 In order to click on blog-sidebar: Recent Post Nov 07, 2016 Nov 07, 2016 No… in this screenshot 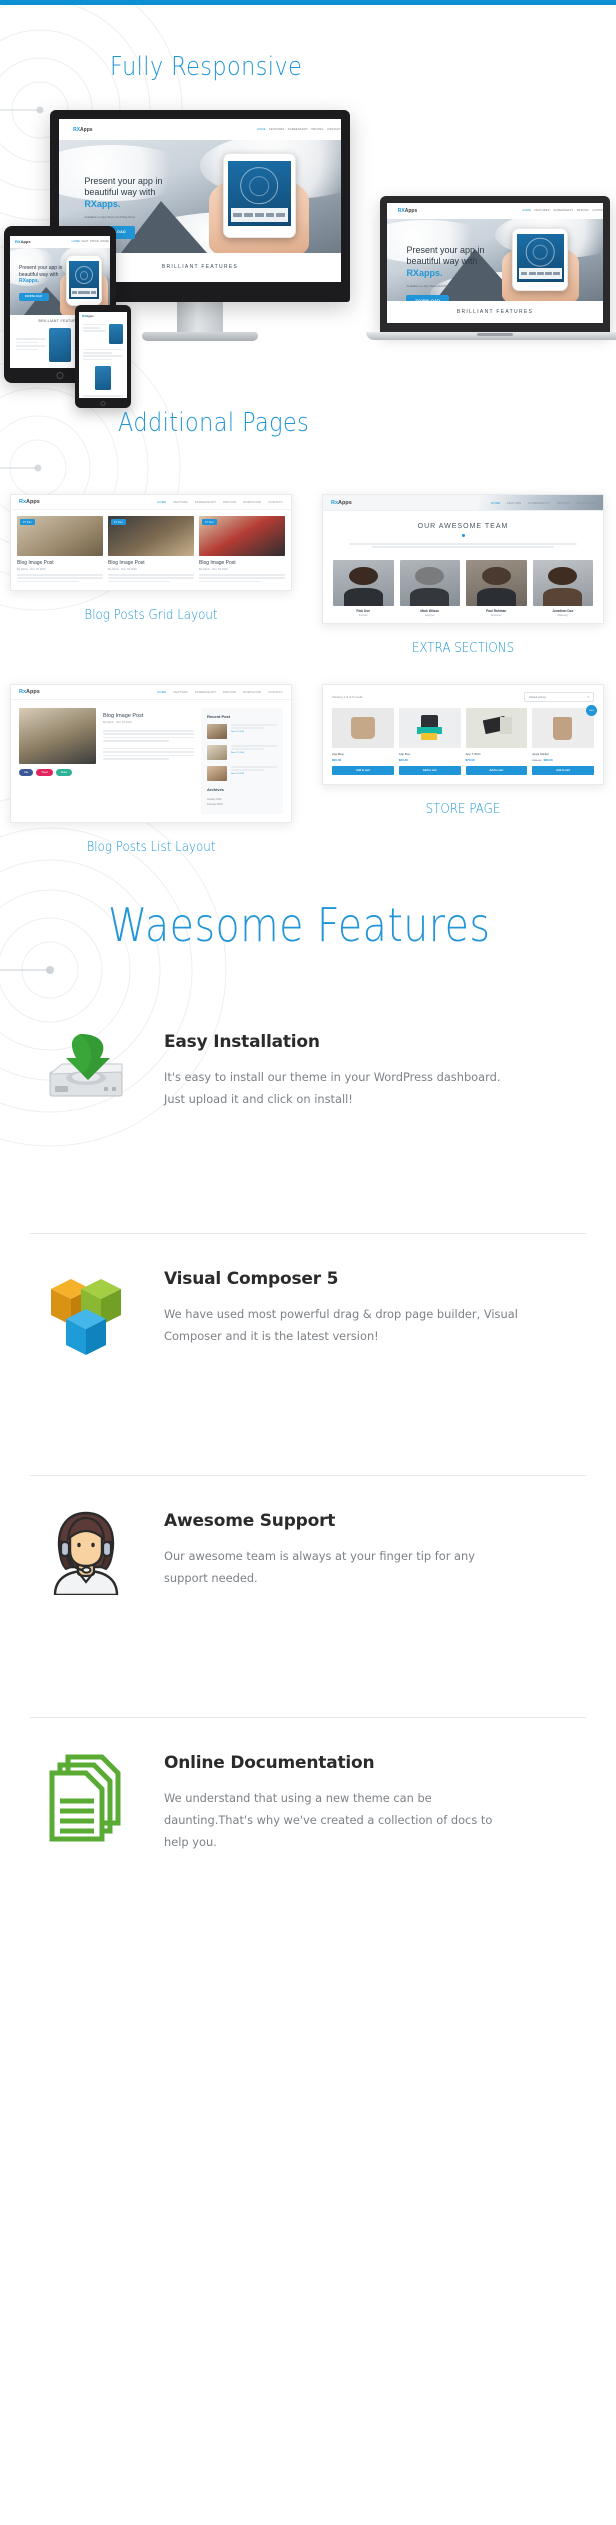, I will do `click(242, 761)`.